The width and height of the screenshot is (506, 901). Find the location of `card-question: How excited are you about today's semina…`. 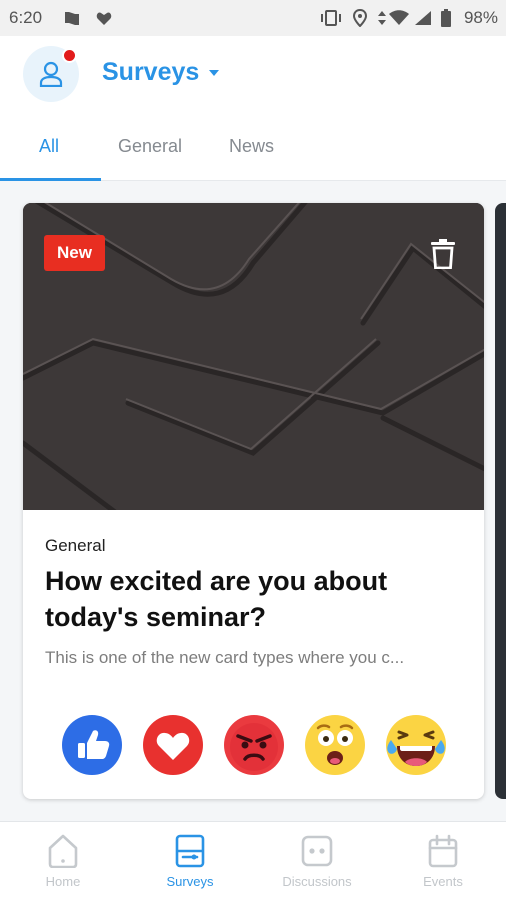

card-question: How excited are you about today's semina… is located at coordinates (216, 599).